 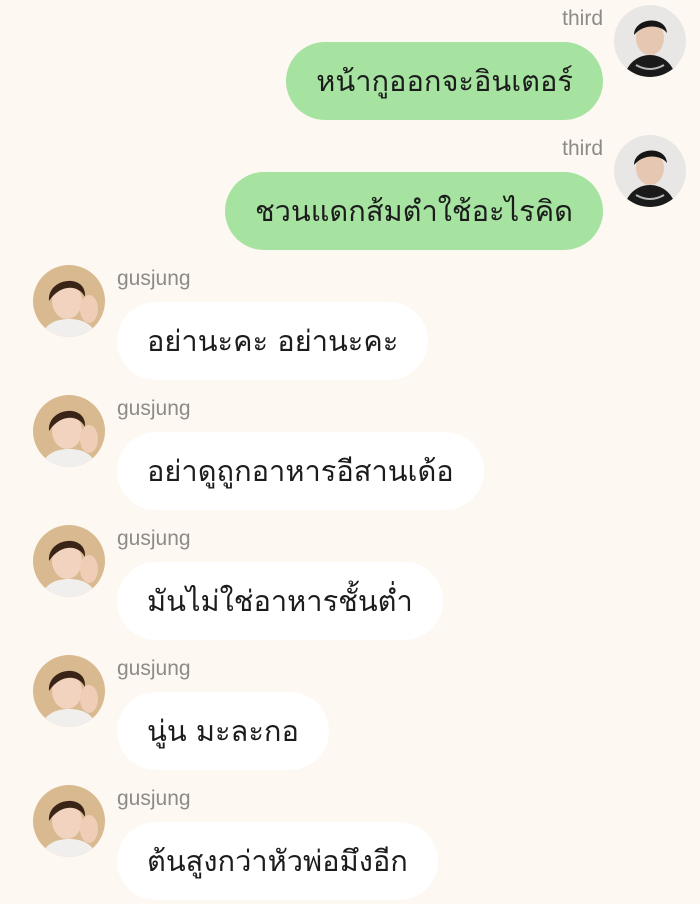 I want to click on message-bubble: มันไม่ใช่อาหารชั้นต่ำ, so click(x=280, y=601).